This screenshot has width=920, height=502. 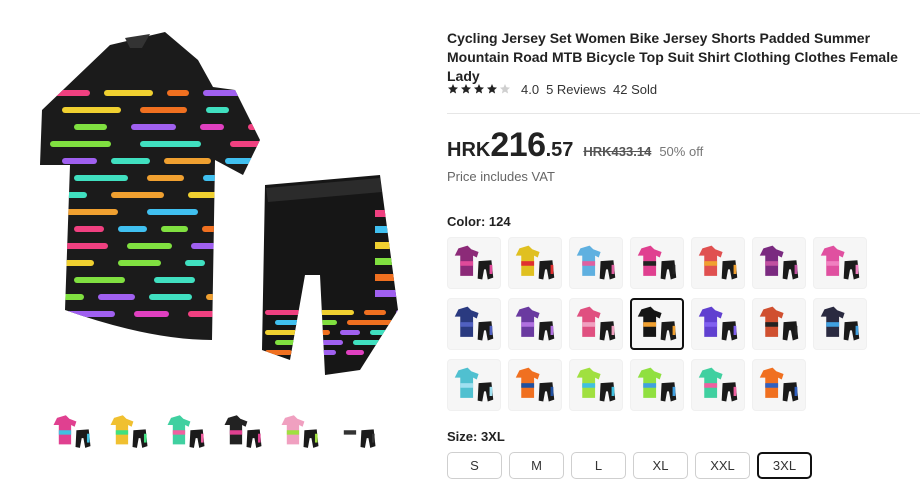 What do you see at coordinates (220, 433) in the screenshot?
I see `thumbnail-gallery` at bounding box center [220, 433].